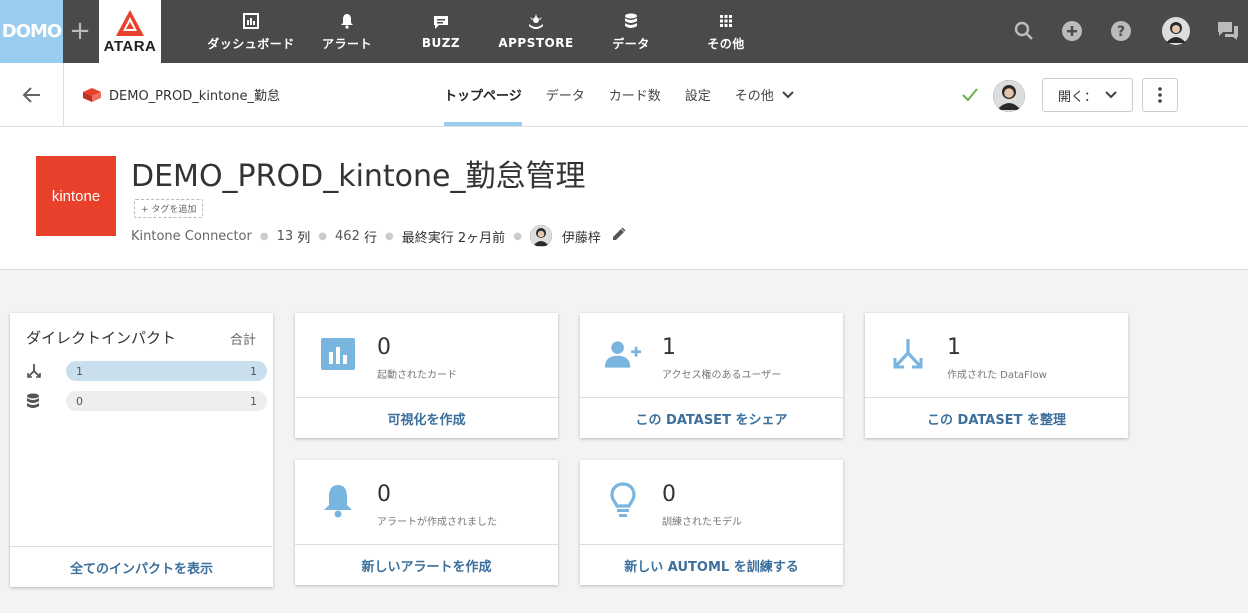 The height and width of the screenshot is (613, 1248). I want to click on nav-data: データ, so click(631, 31).